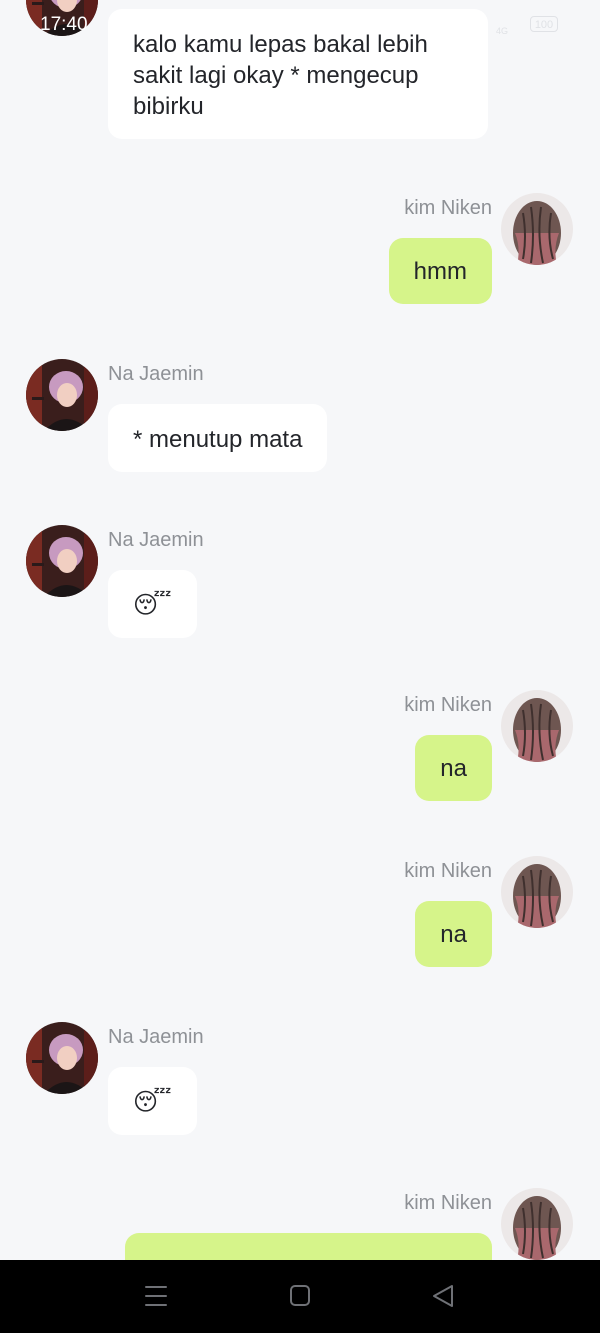 The width and height of the screenshot is (600, 1333). I want to click on battery-icon: 100, so click(544, 24).